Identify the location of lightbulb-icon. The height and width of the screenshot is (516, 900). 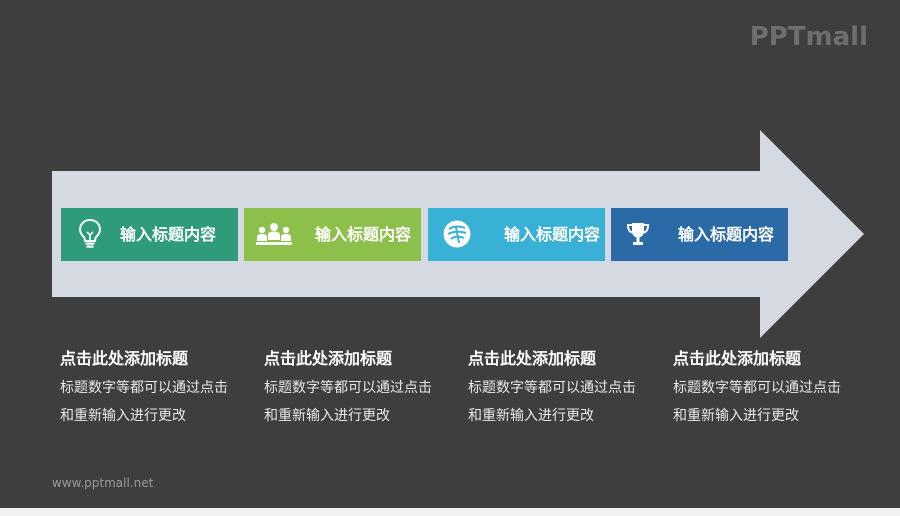
(90, 234).